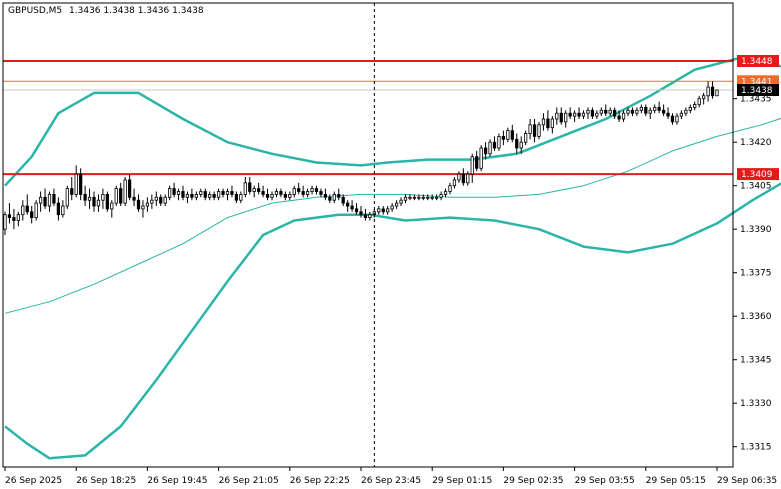  Describe the element at coordinates (758, 118) in the screenshot. I see `price-labels: 1.34481.34411.34091.3438` at that location.